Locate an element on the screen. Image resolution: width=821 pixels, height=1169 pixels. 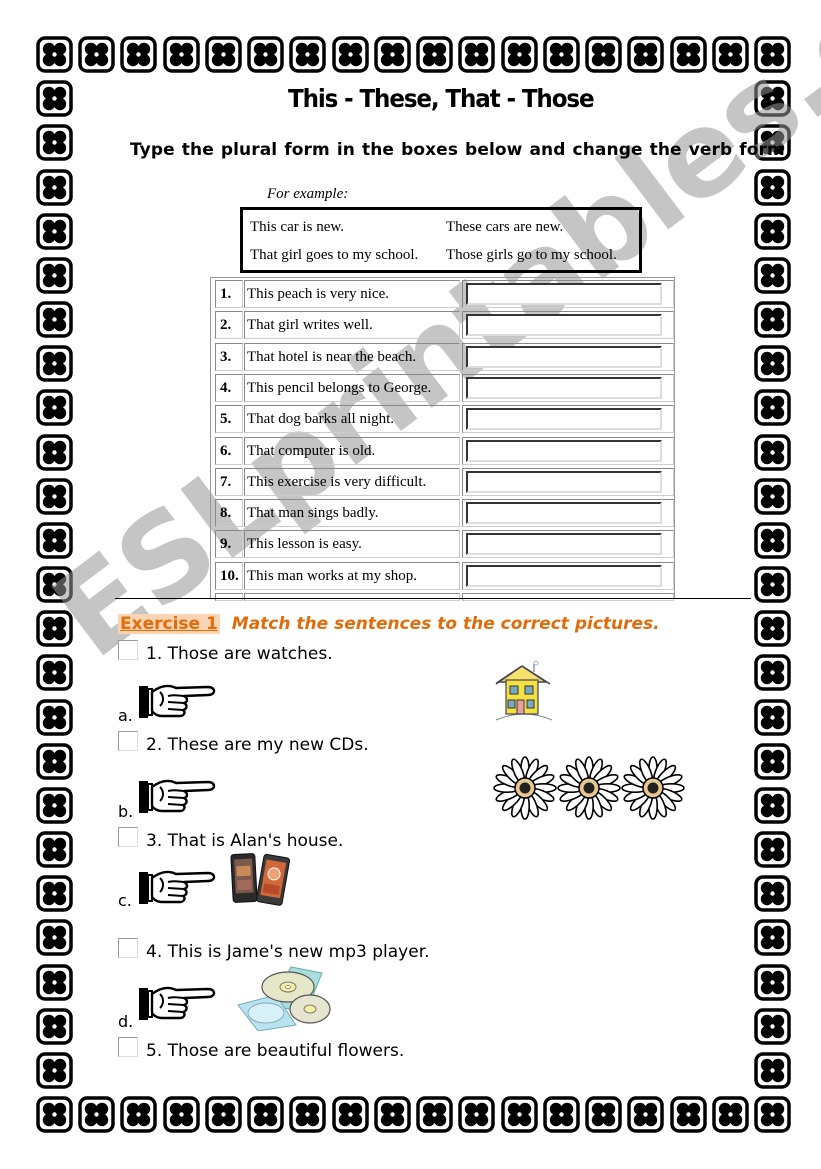
example-singular-1: This car is new. is located at coordinates (297, 227).